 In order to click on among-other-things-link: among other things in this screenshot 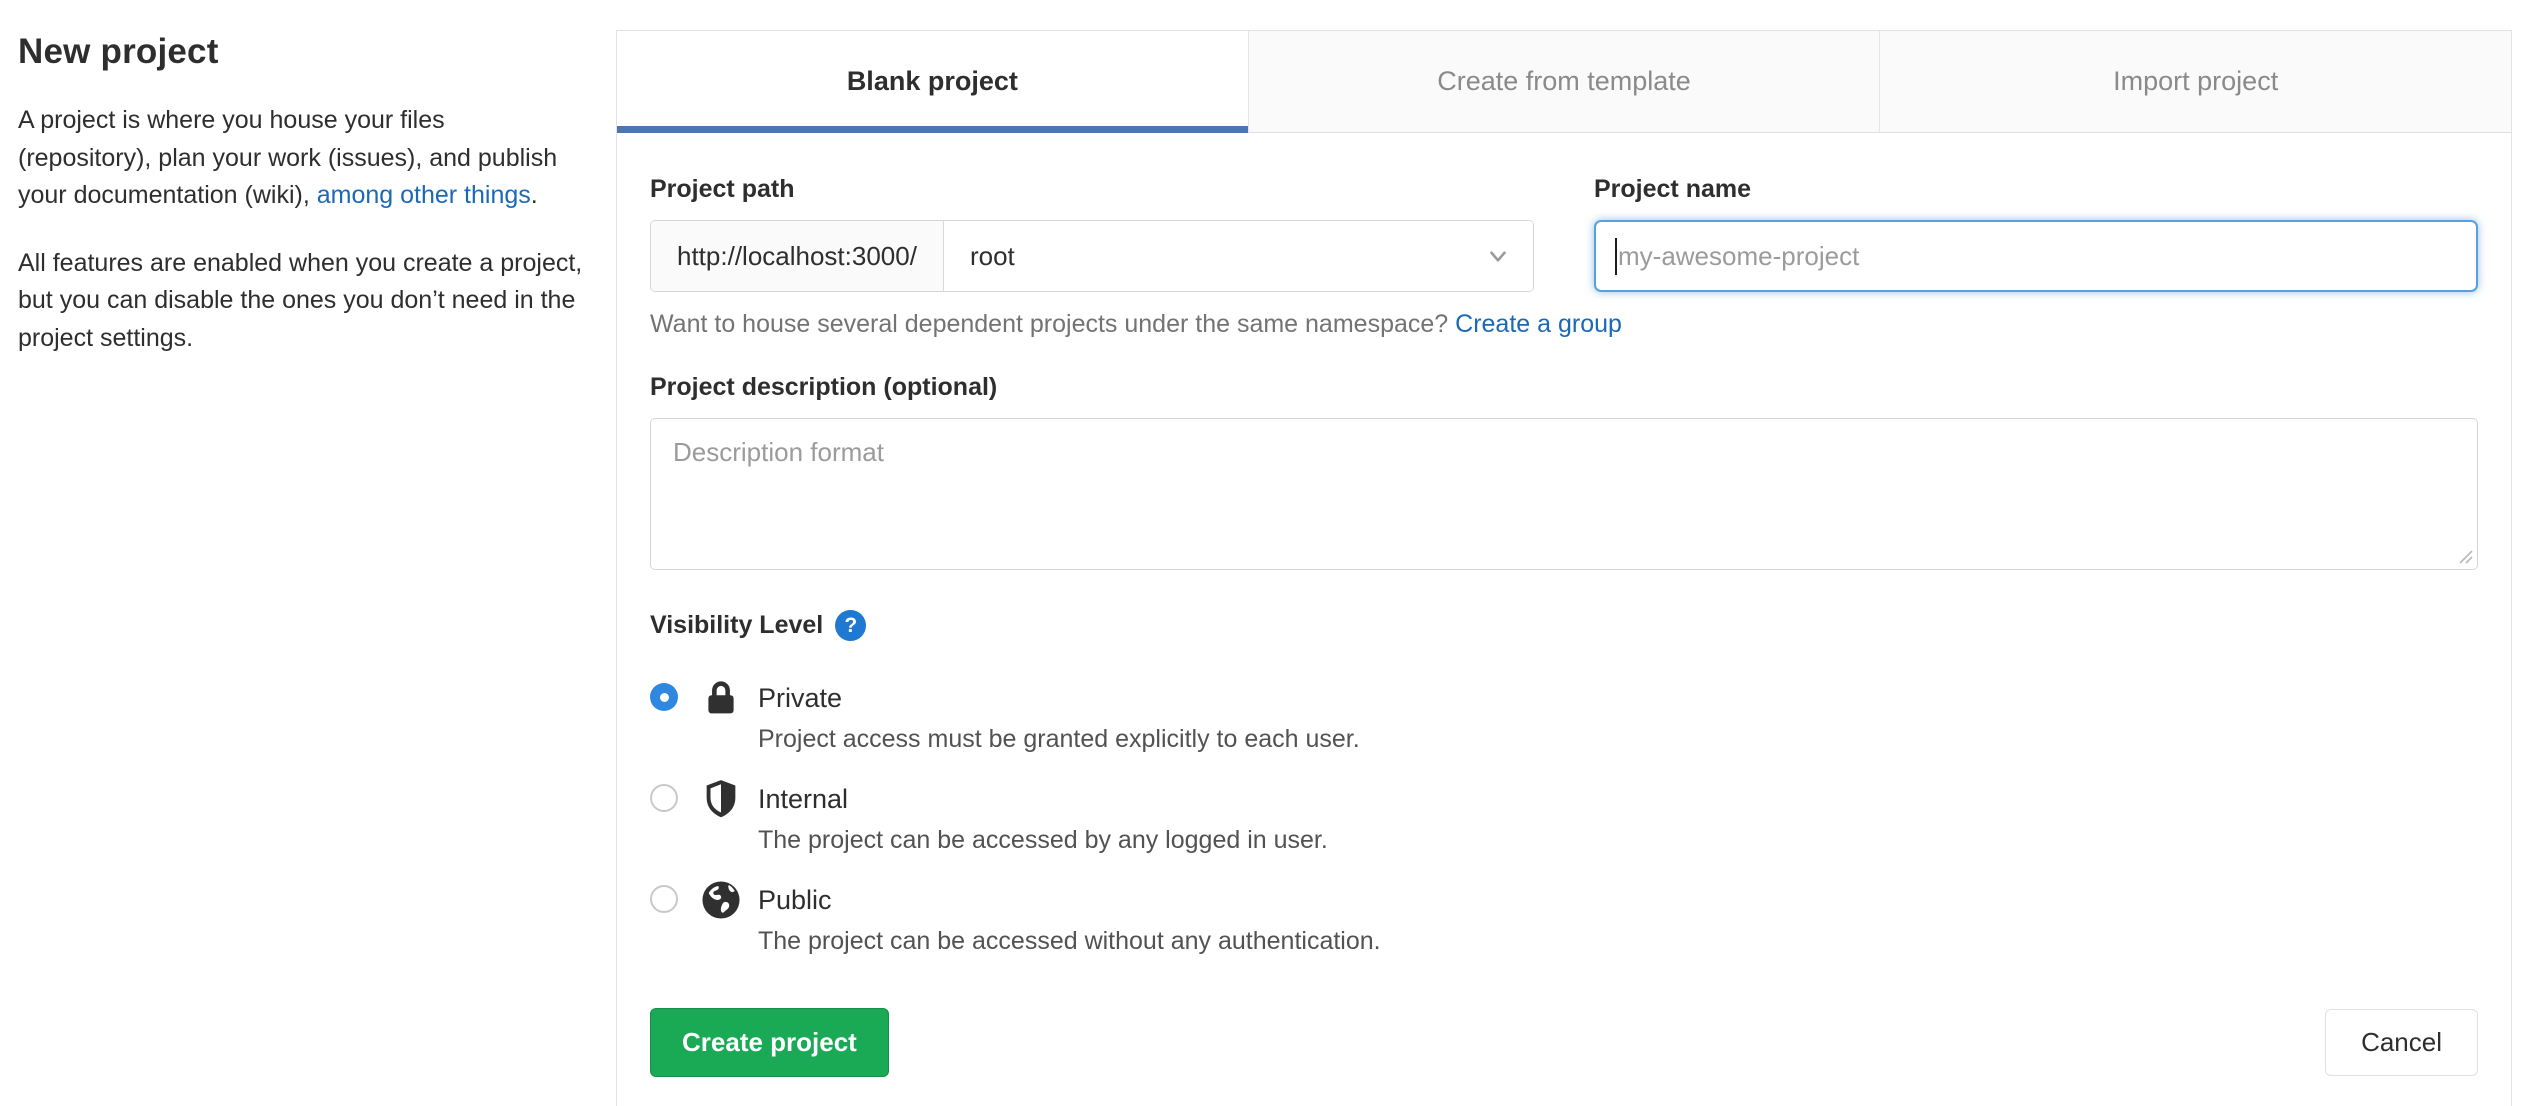, I will do `click(424, 195)`.